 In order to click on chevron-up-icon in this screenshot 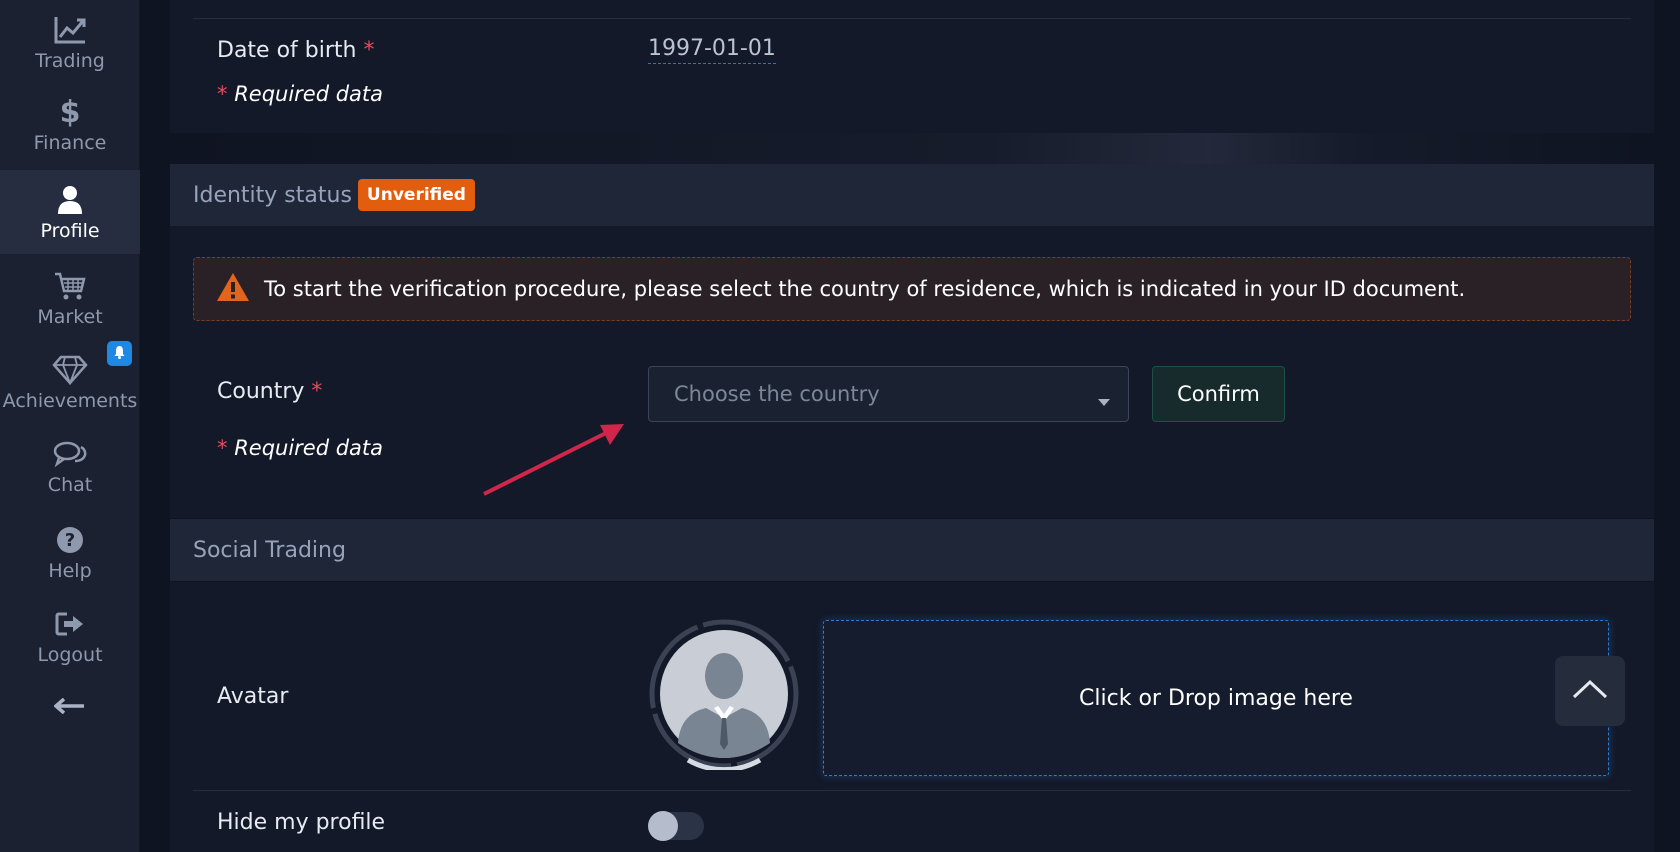, I will do `click(1590, 691)`.